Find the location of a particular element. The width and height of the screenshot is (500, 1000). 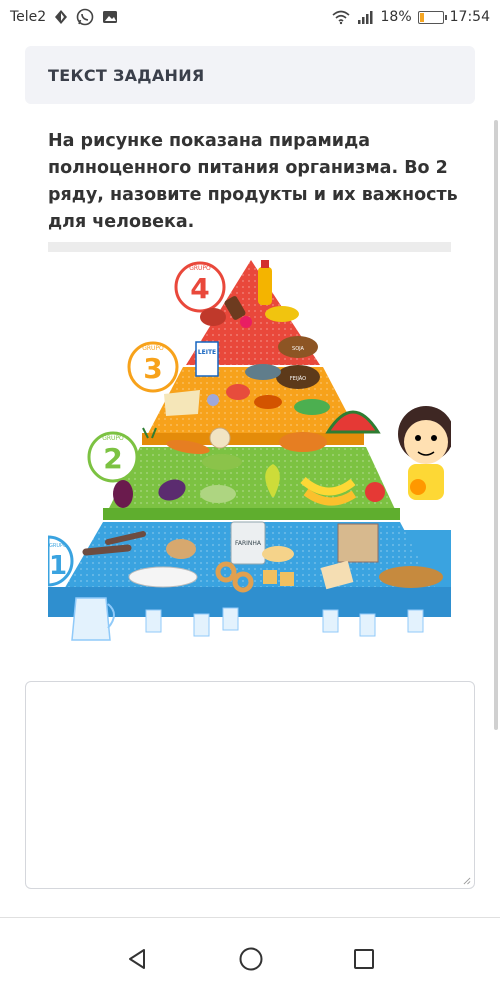

svg-text: FARINHA is located at coordinates (248, 543).